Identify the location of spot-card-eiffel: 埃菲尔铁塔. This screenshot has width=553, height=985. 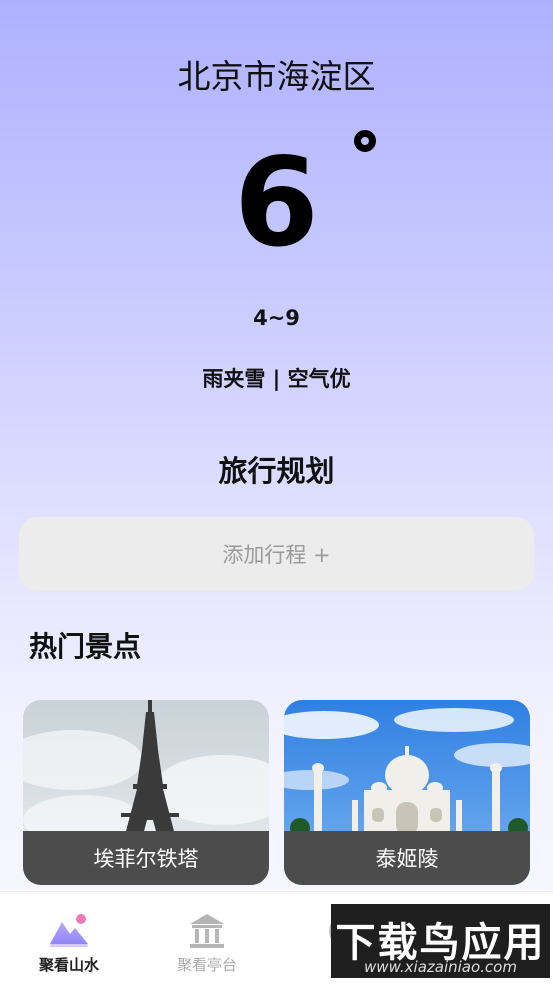
(146, 792).